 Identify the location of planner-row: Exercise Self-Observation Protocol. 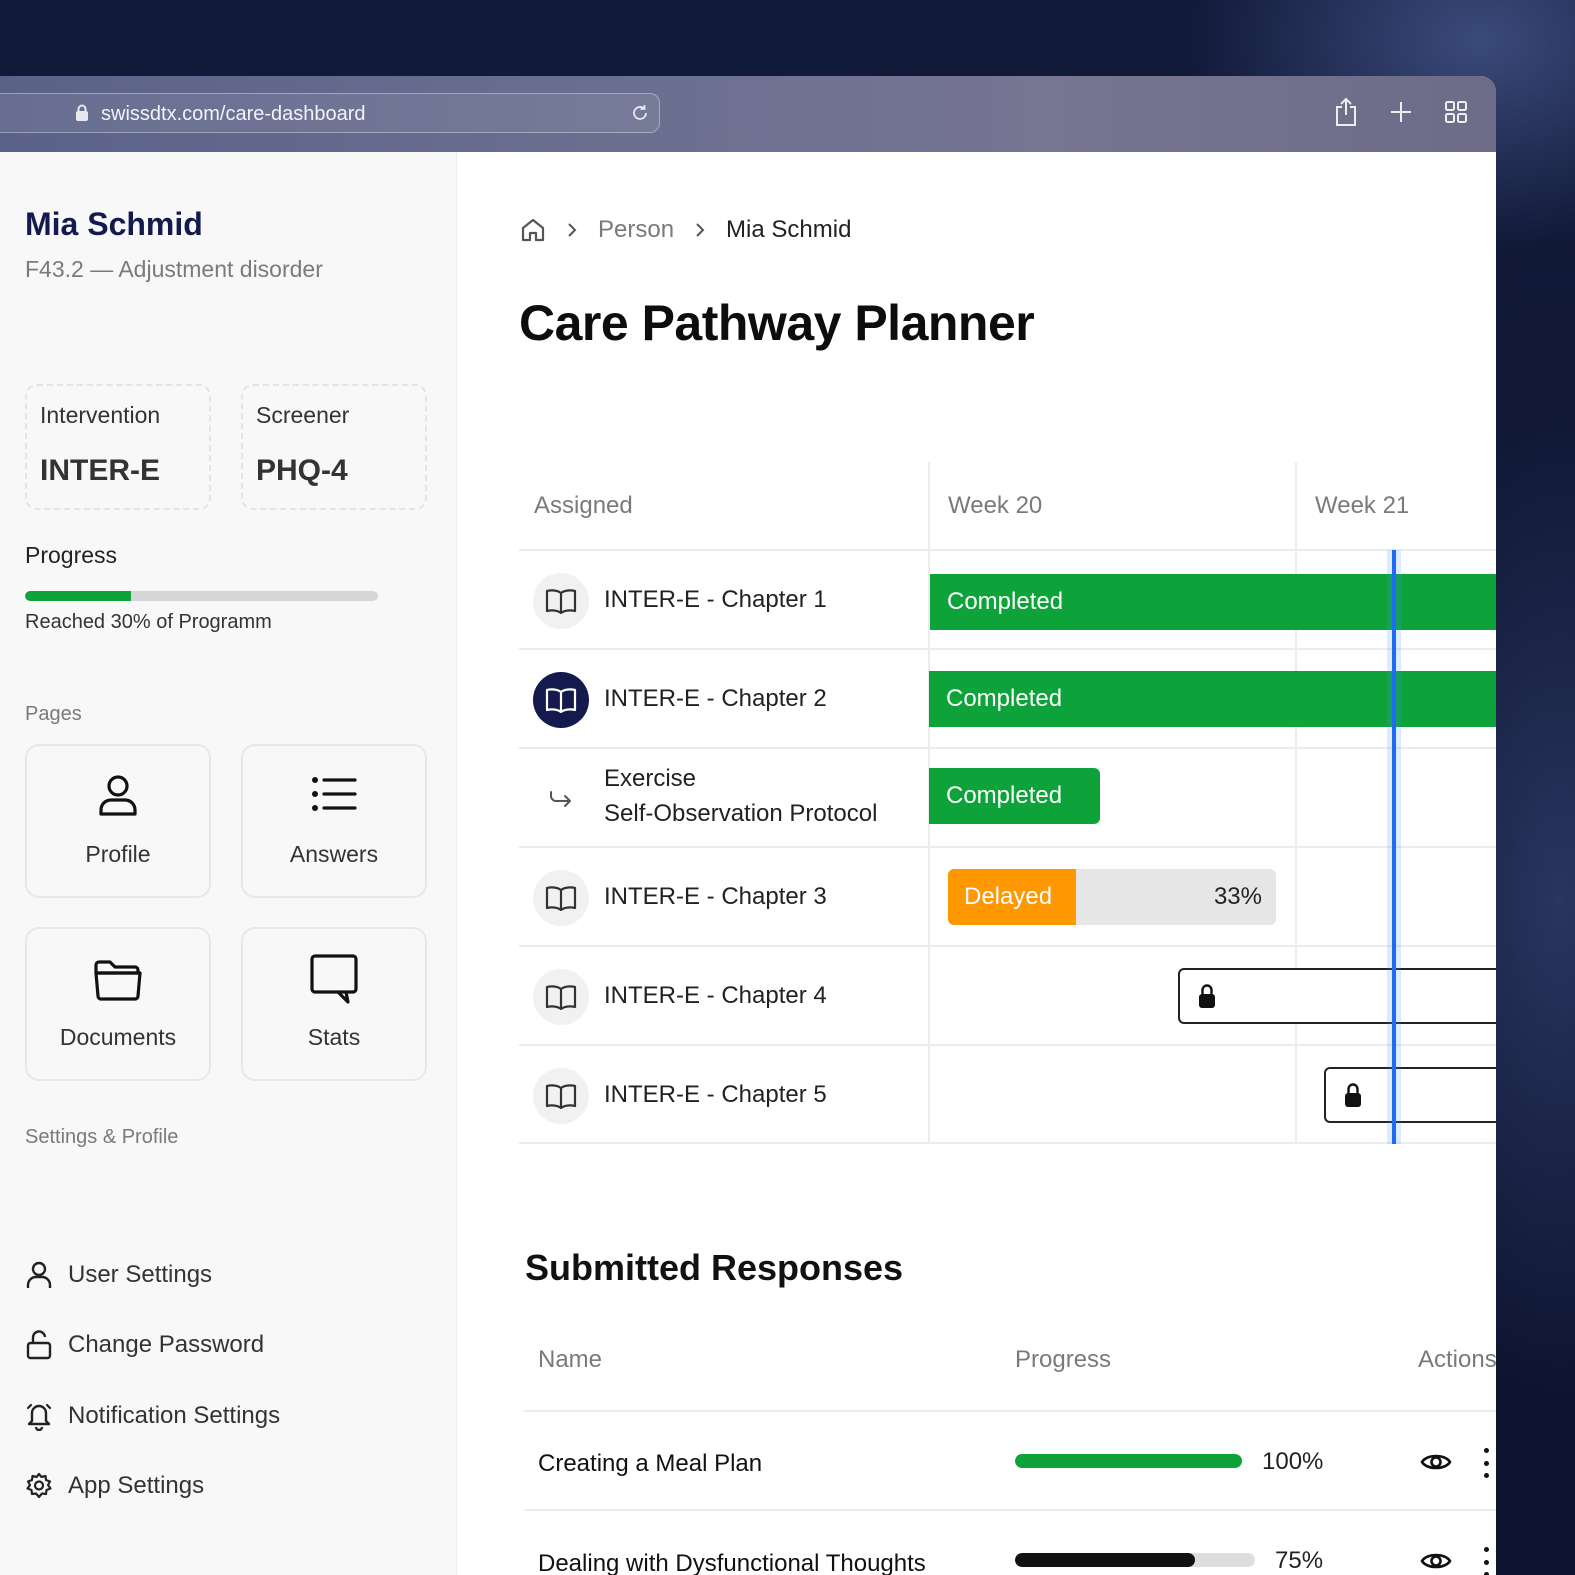
(724, 797).